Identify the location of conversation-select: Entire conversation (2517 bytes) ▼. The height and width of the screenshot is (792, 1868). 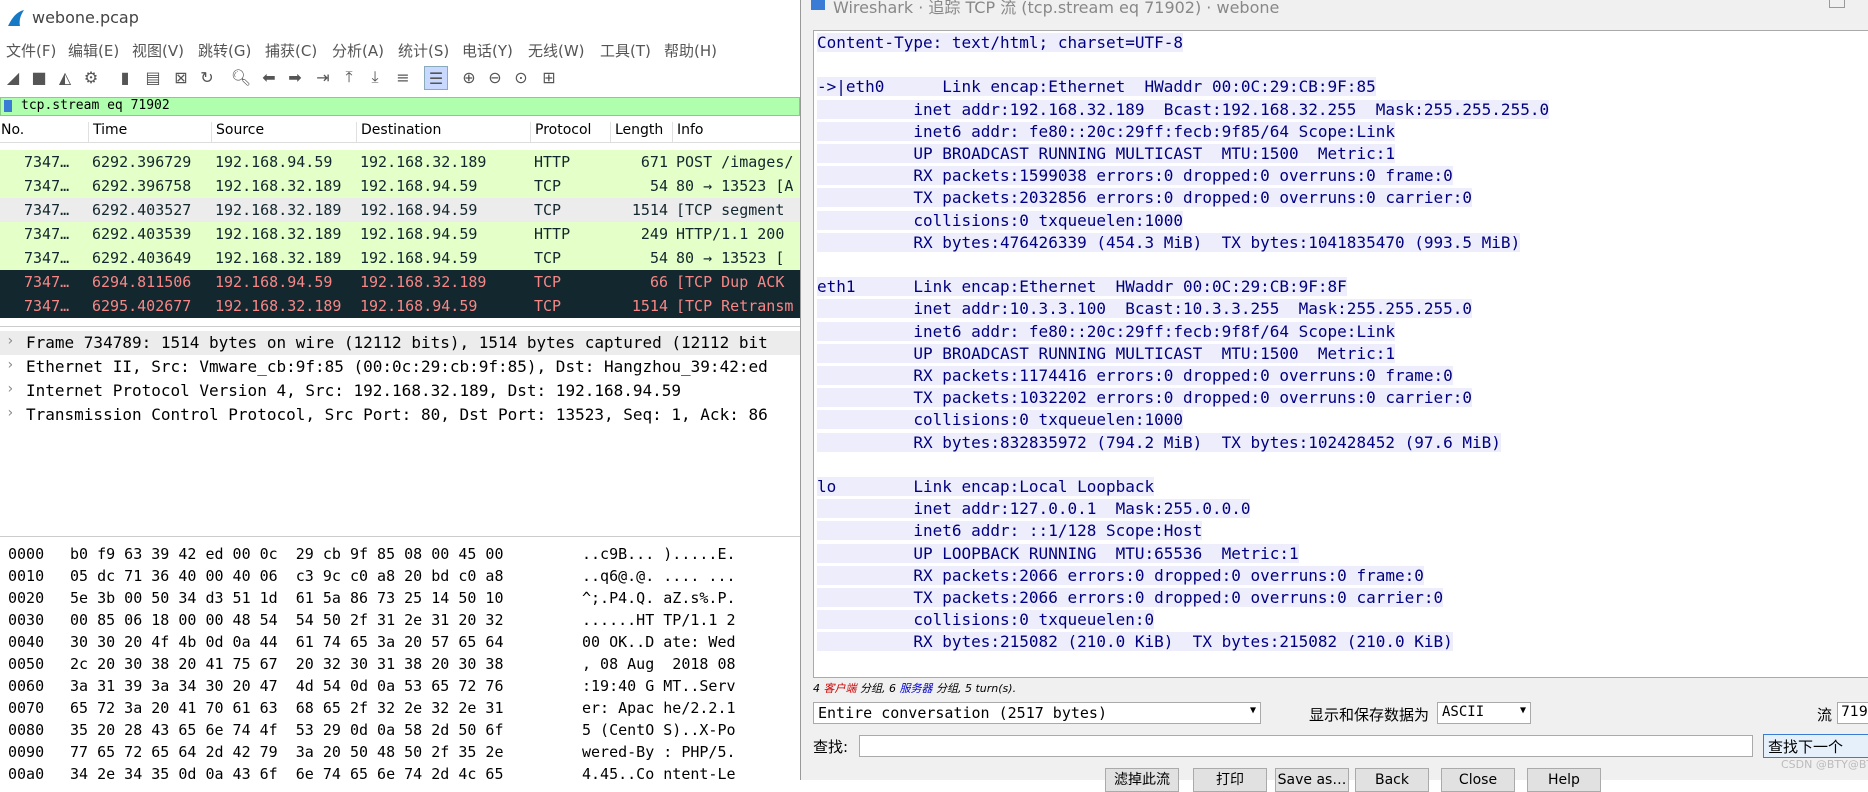
(1037, 713).